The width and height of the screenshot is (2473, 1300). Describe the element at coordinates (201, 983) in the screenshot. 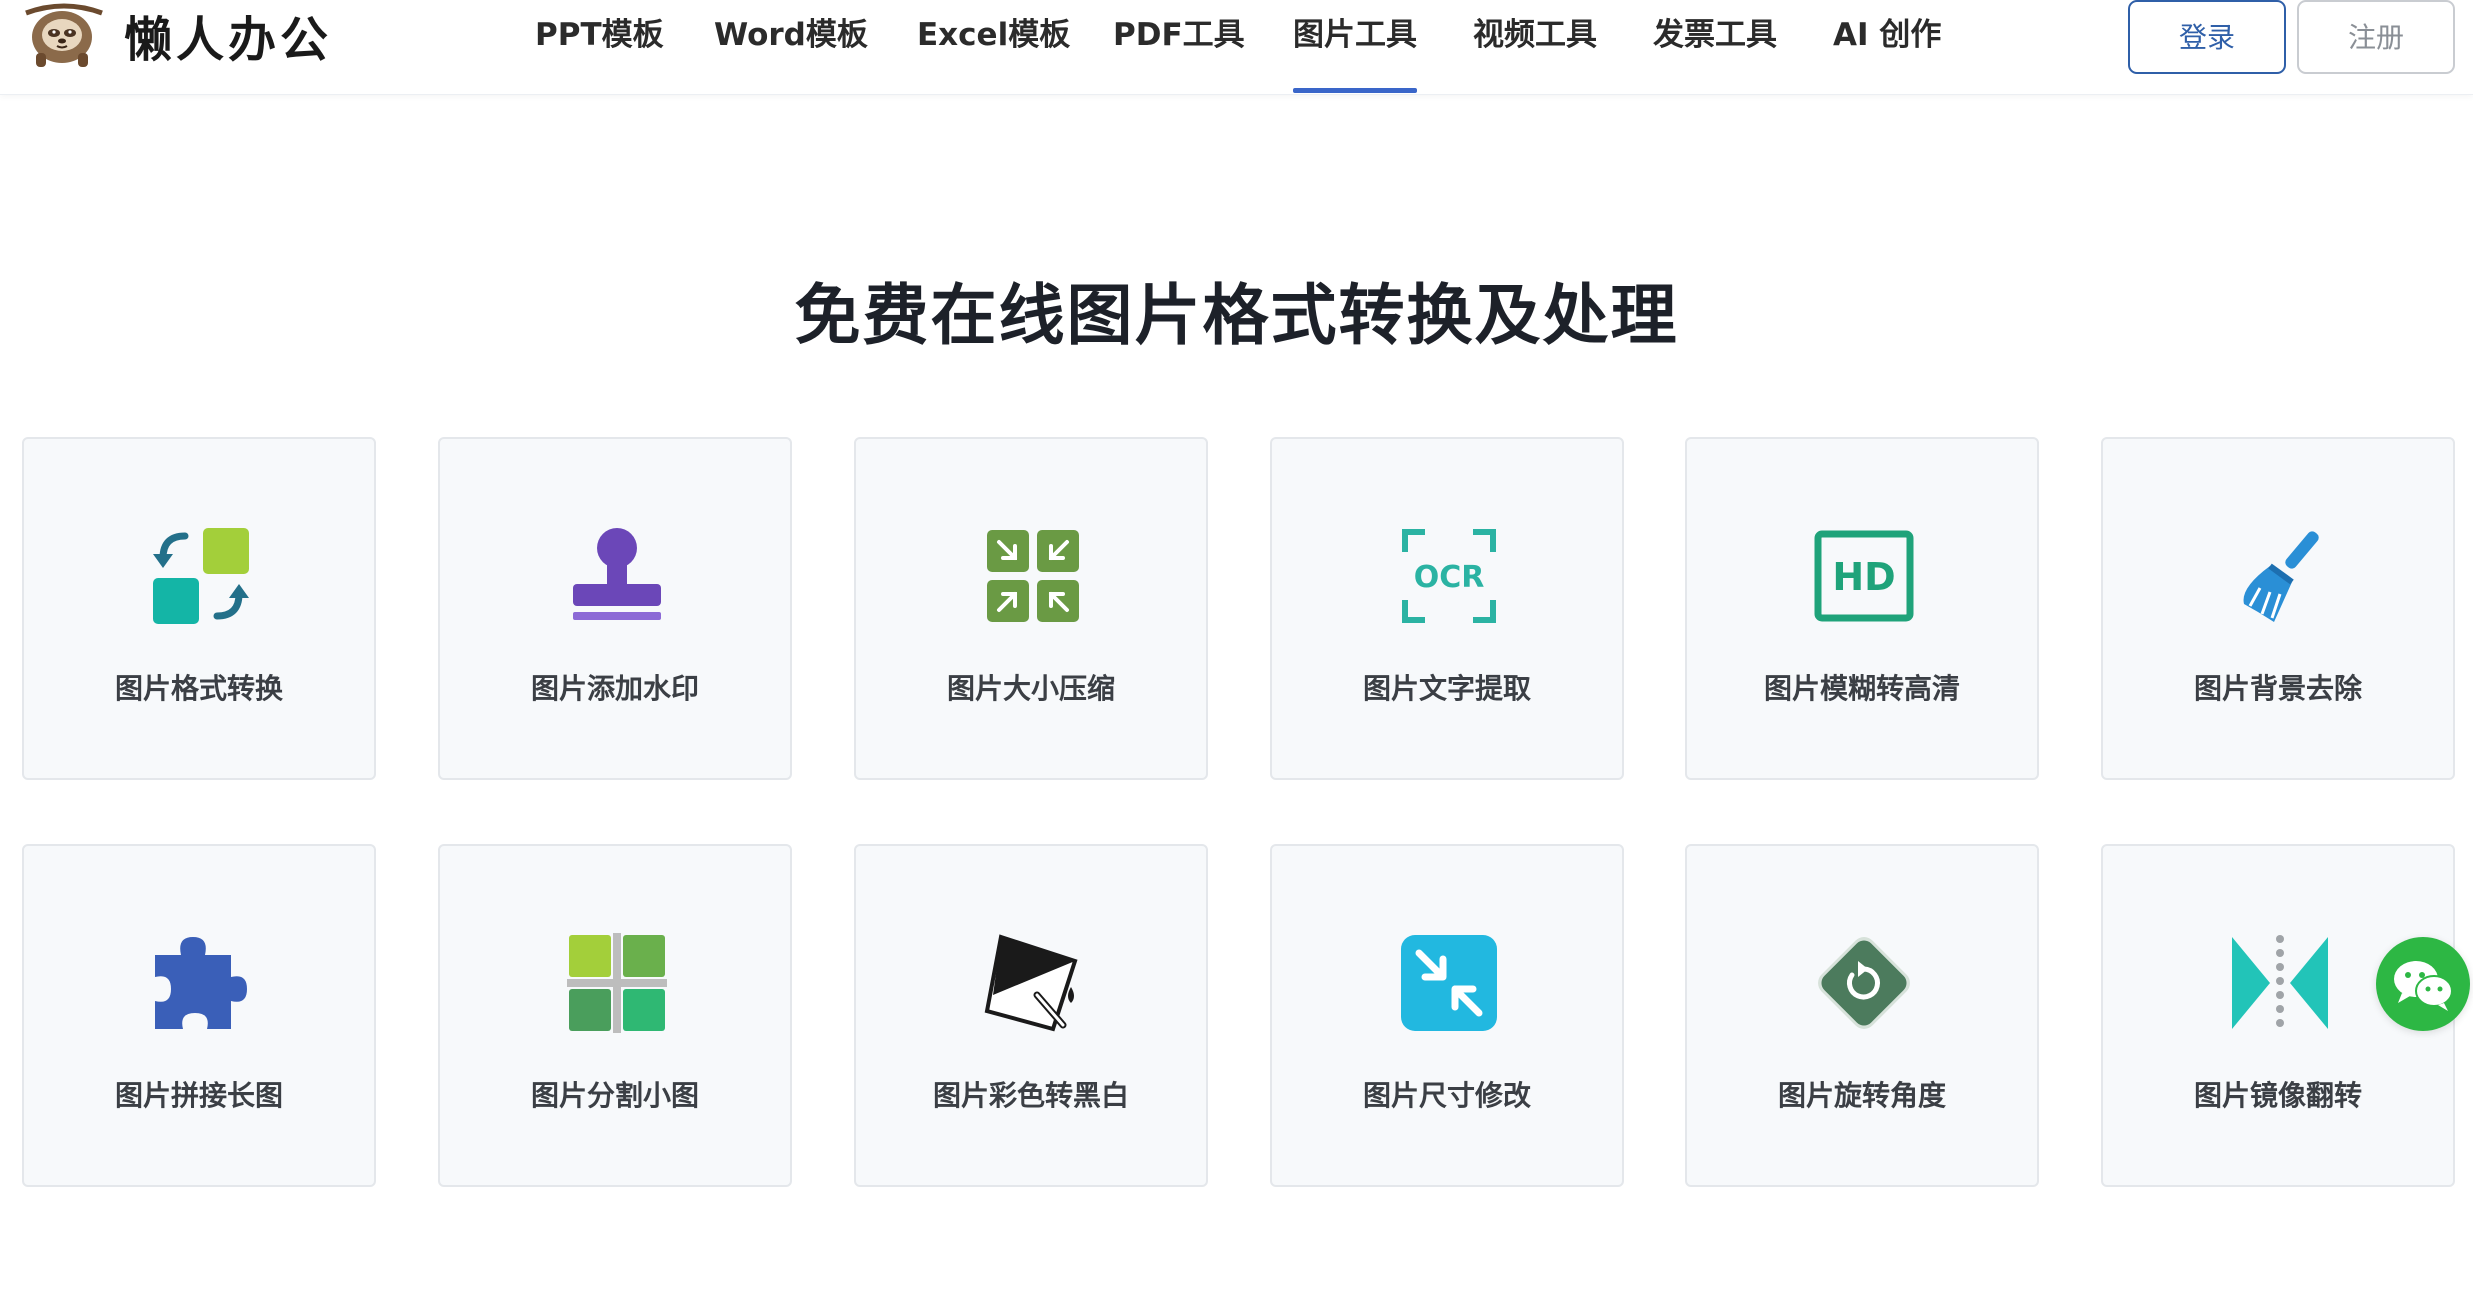

I see `puzzle-icon` at that location.